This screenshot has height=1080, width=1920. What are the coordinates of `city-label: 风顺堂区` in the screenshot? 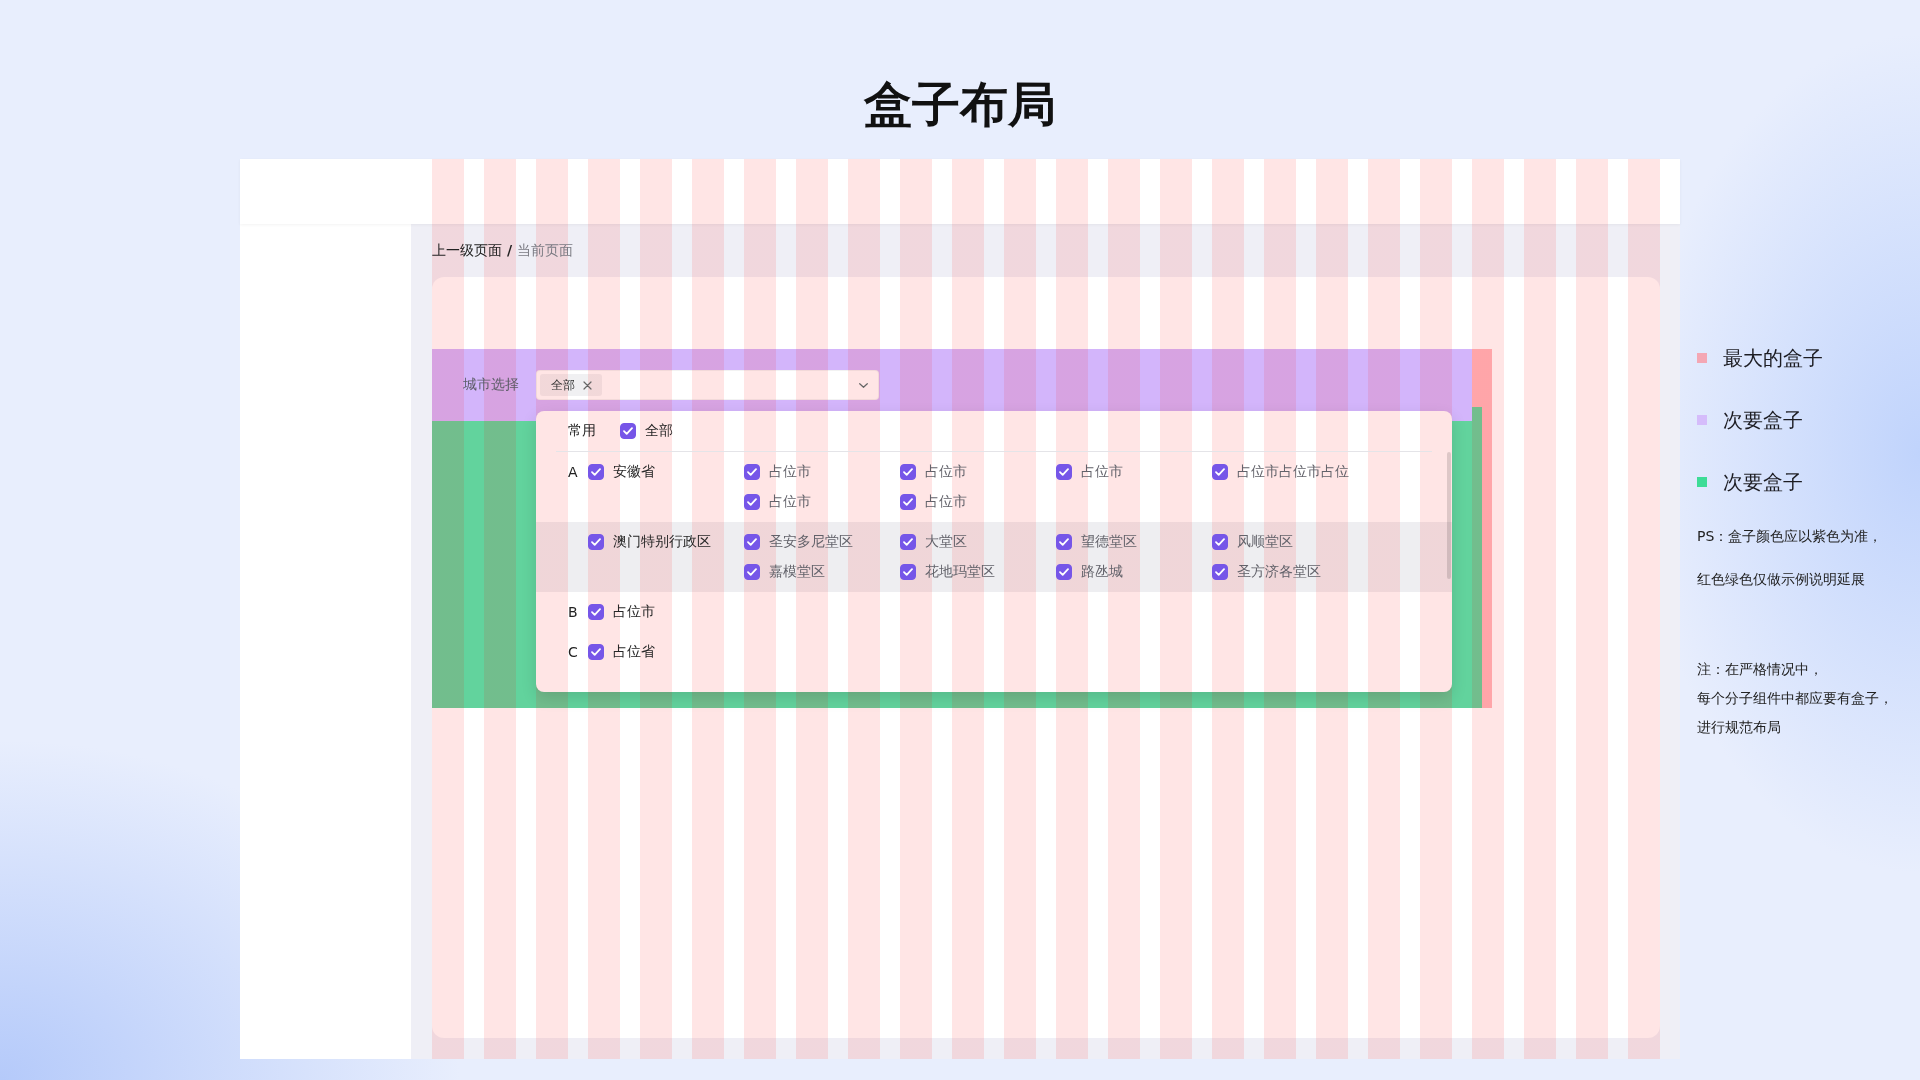 It's located at (1265, 542).